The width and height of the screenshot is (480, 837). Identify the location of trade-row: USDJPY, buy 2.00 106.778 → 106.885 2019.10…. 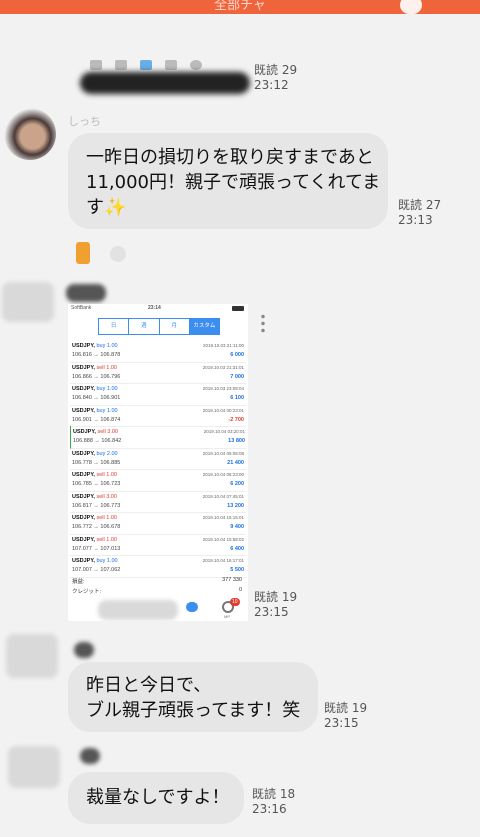
(158, 459).